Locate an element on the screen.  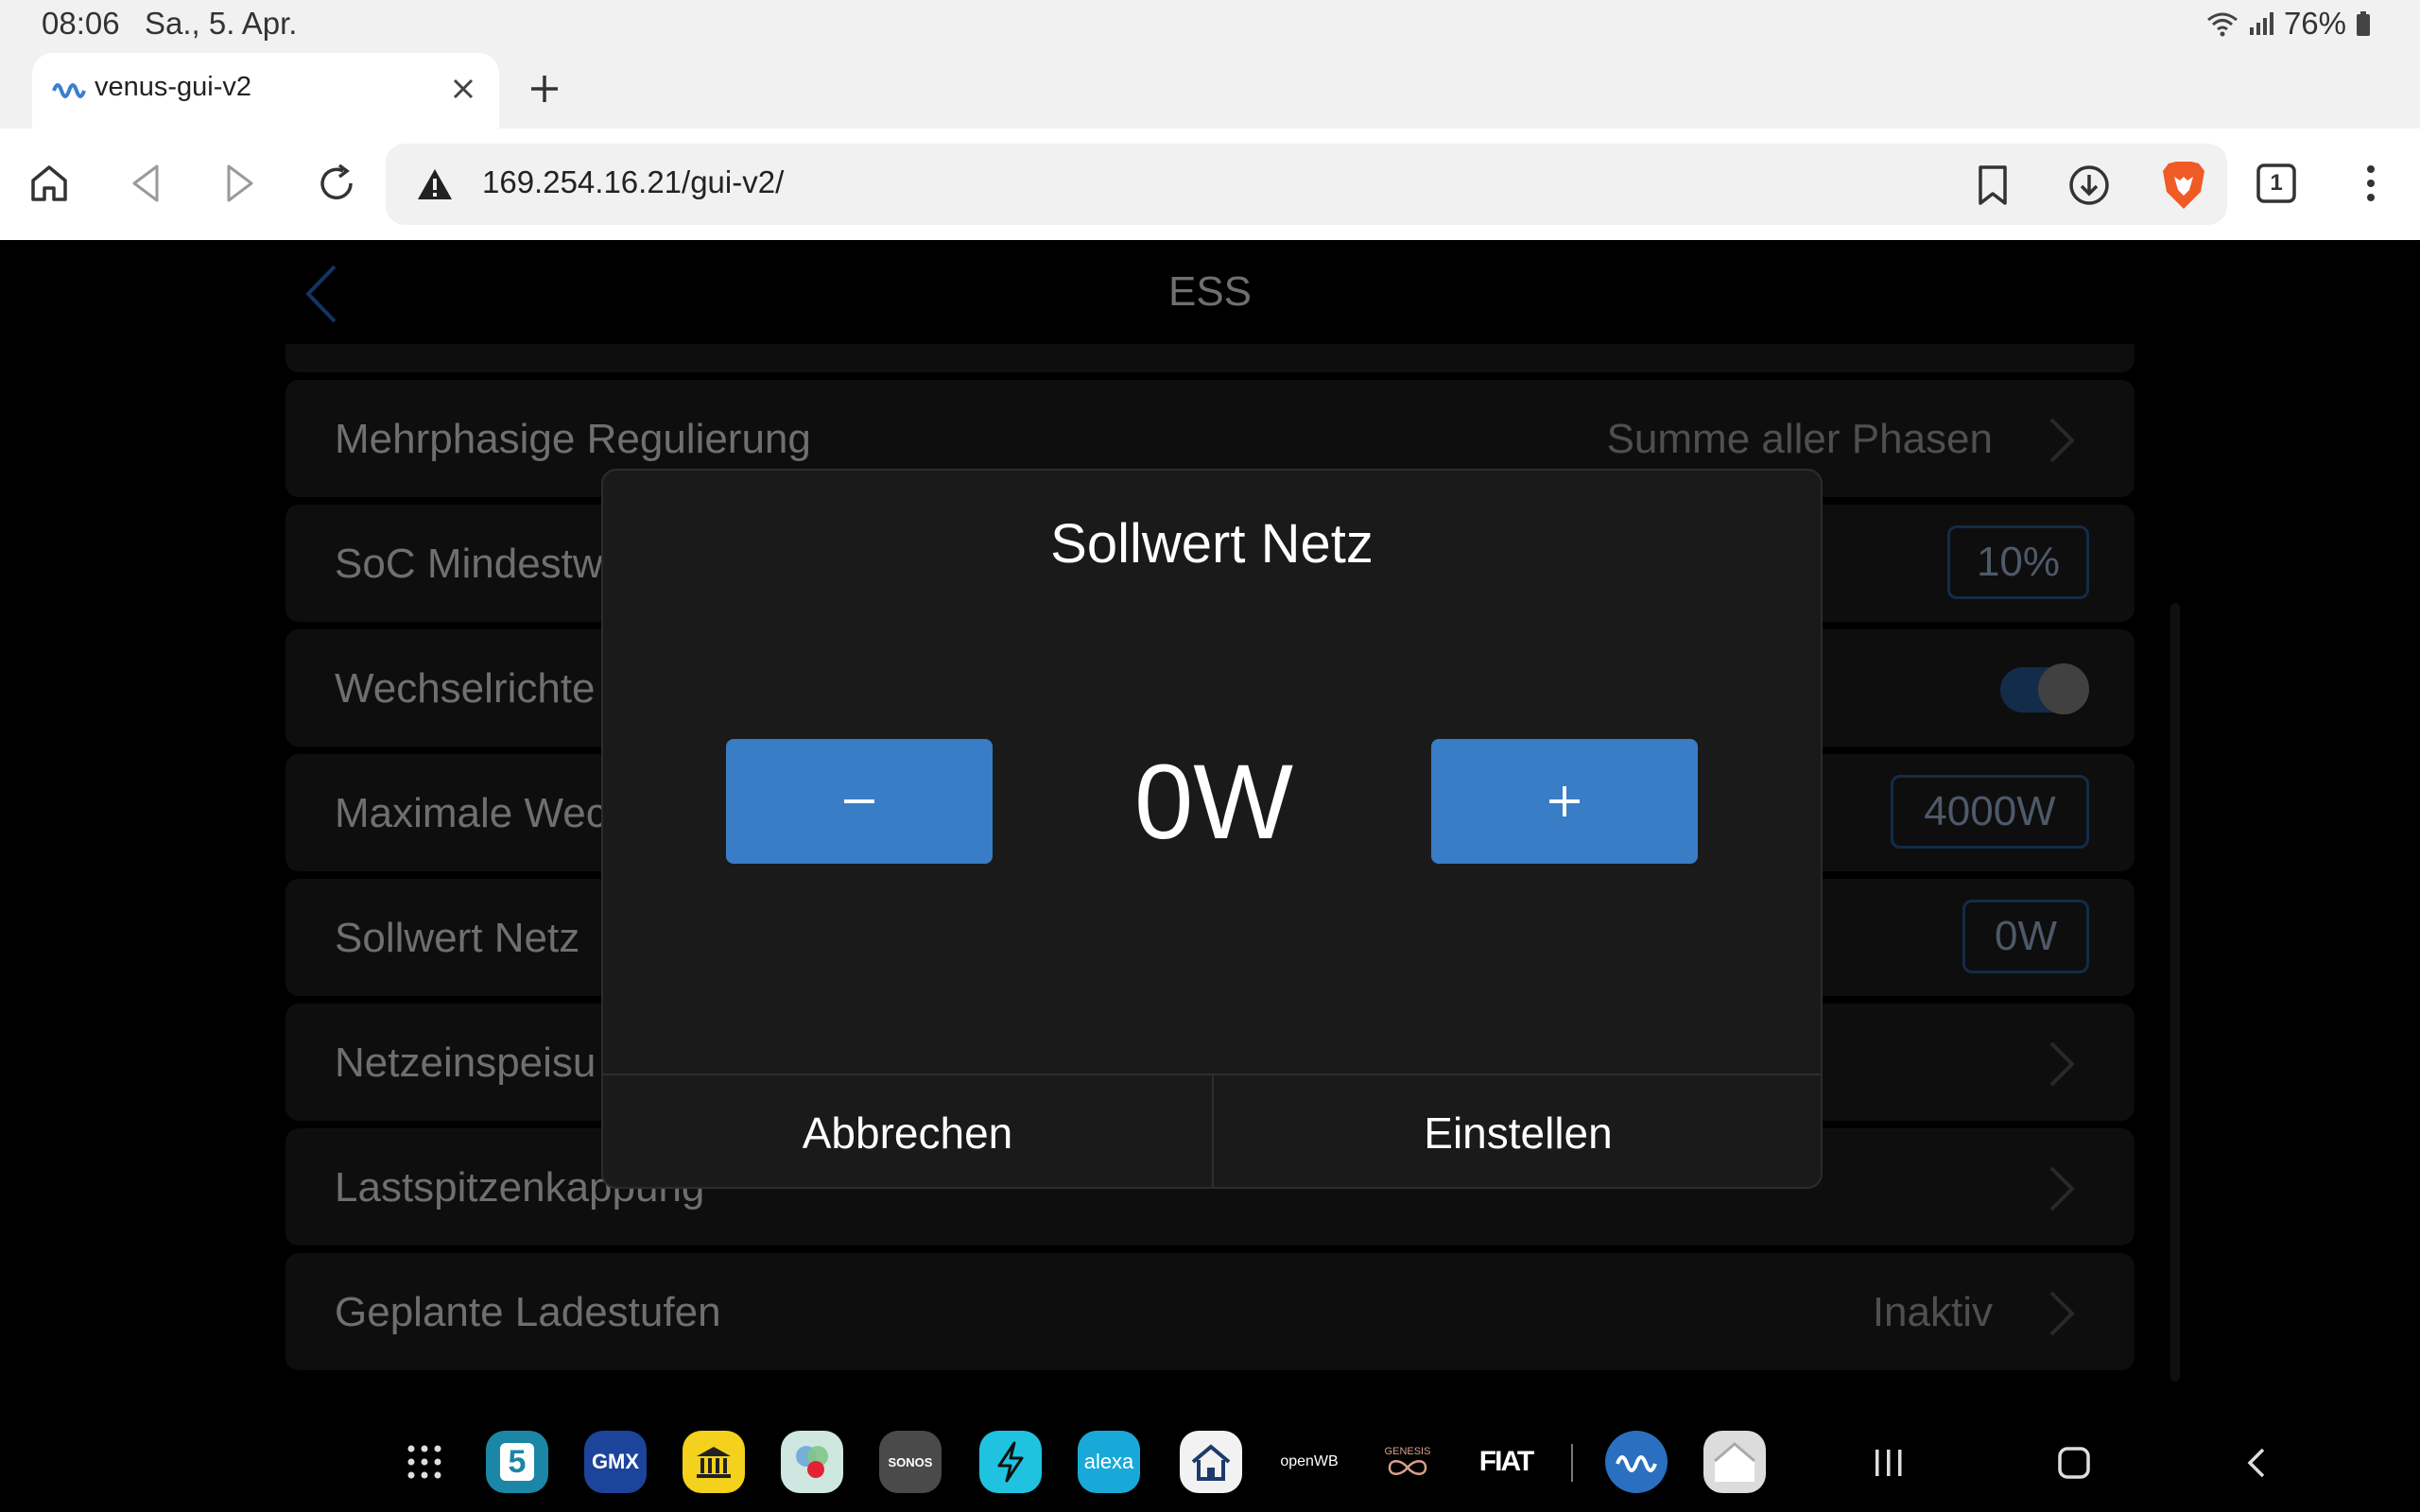
home-app-icon is located at coordinates (1211, 1462).